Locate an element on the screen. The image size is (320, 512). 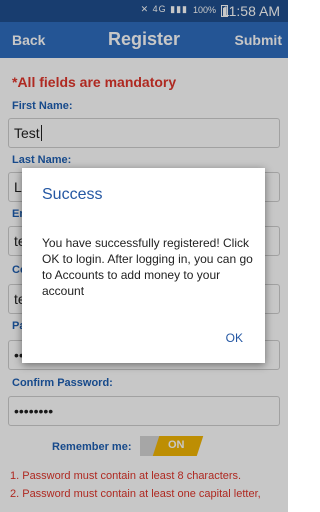
ok-button: OK is located at coordinates (234, 338).